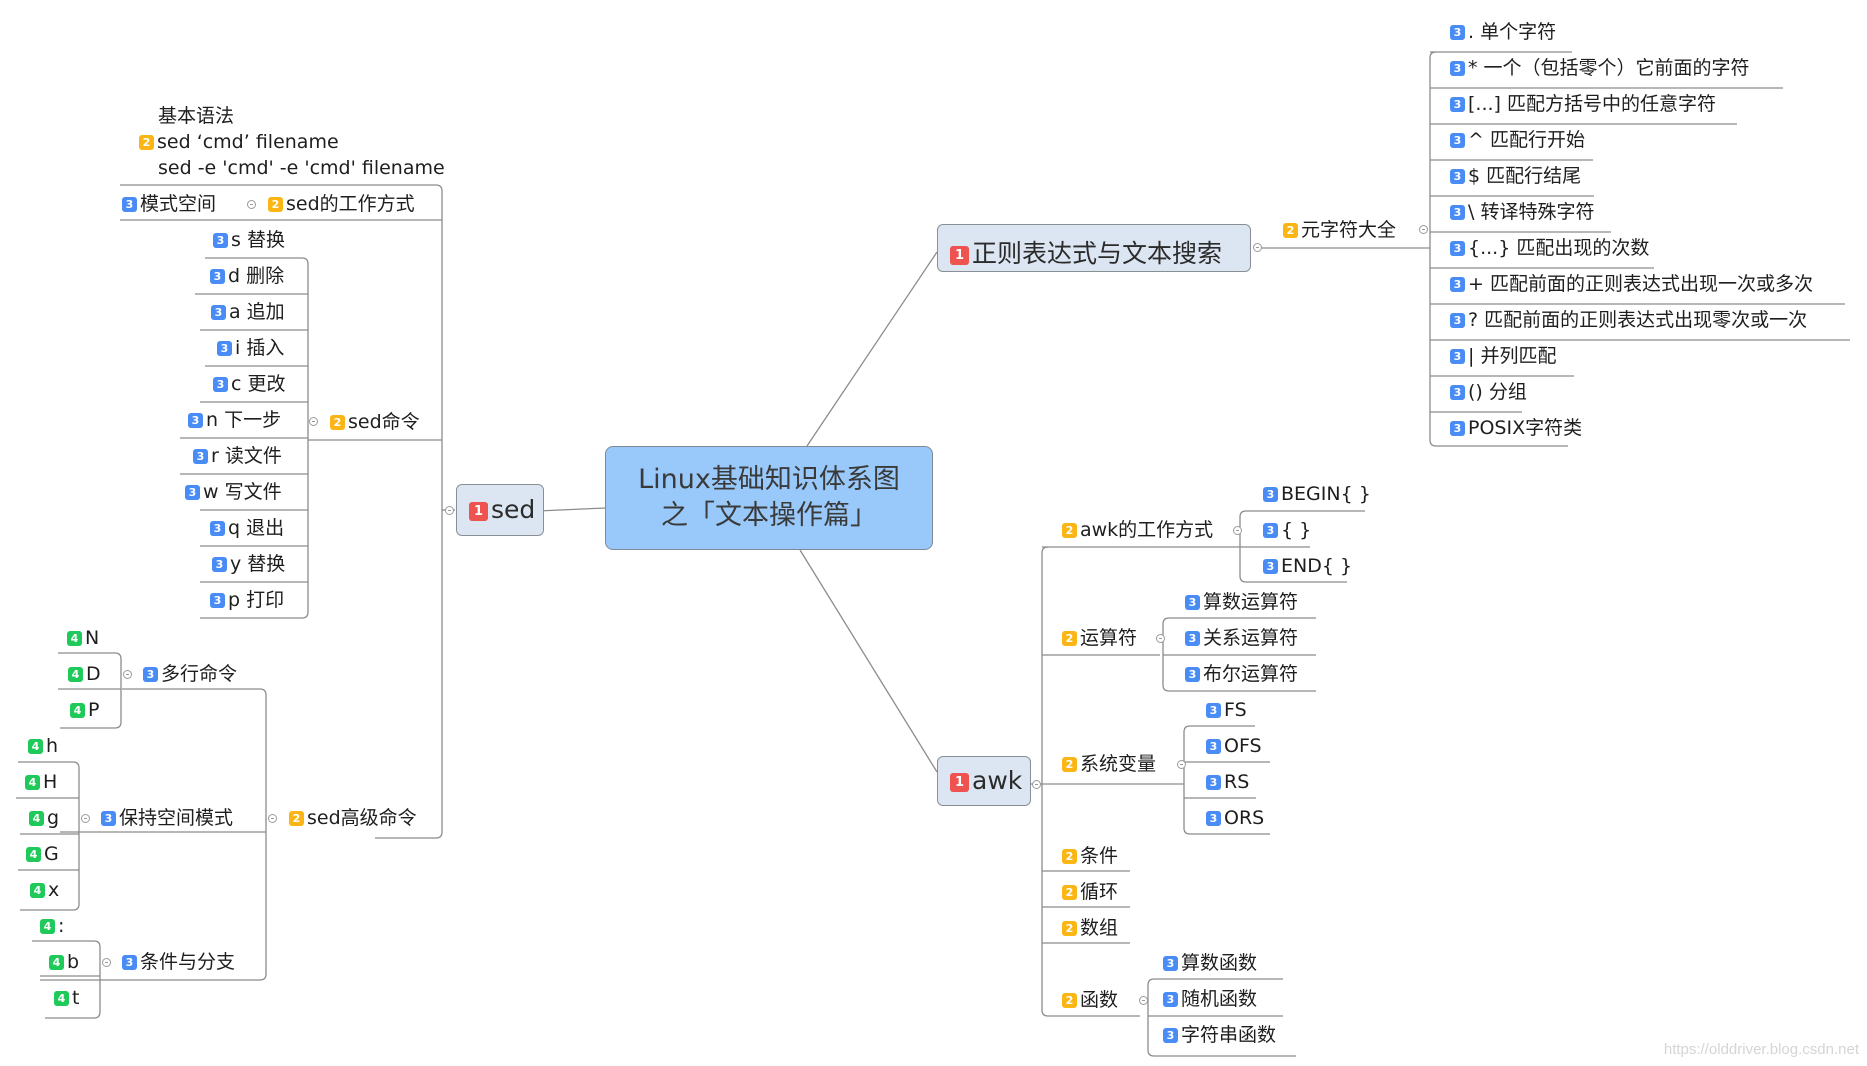 This screenshot has height=1066, width=1867. Describe the element at coordinates (178, 962) in the screenshot. I see `topic-cond-branch: 3 条件与分支` at that location.